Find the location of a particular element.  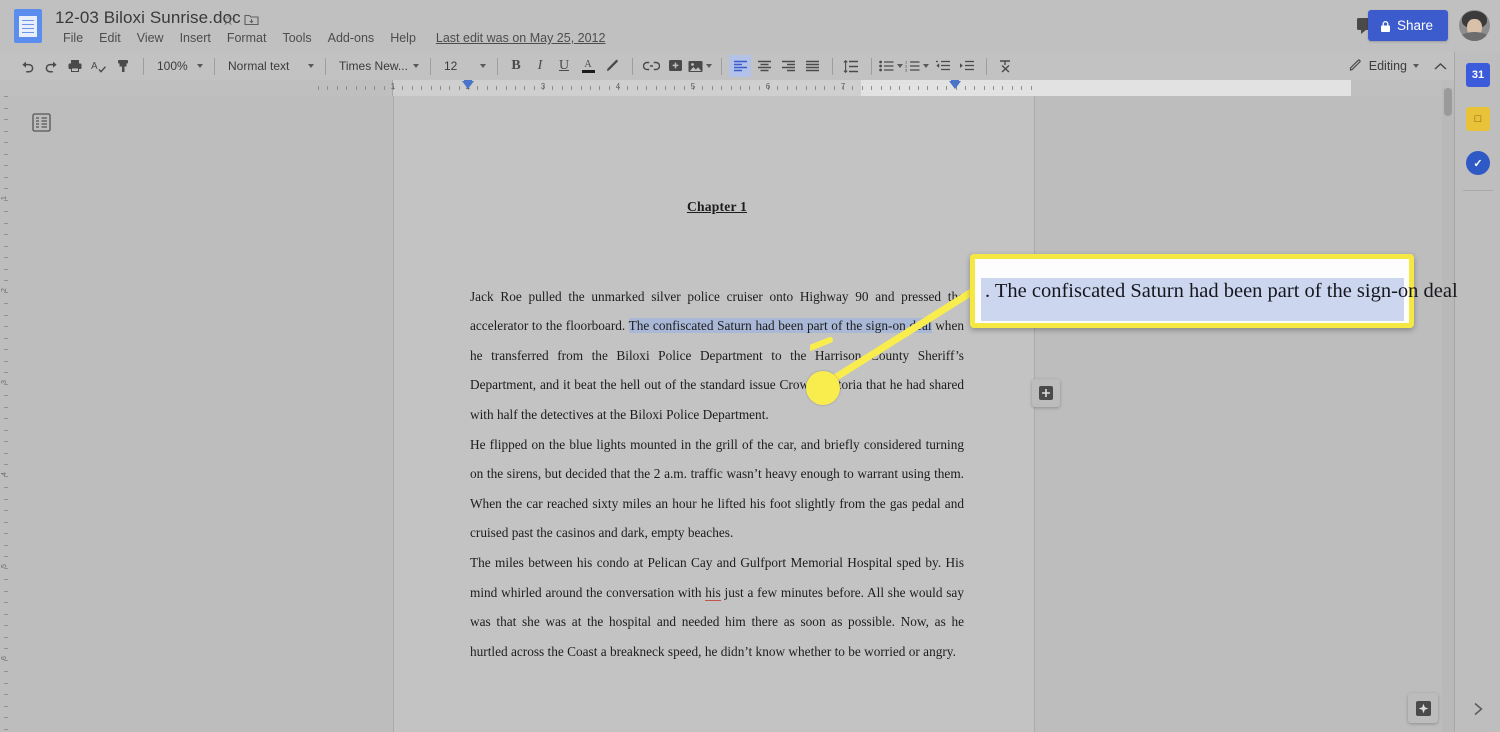

indent-marker-left is located at coordinates (468, 84).